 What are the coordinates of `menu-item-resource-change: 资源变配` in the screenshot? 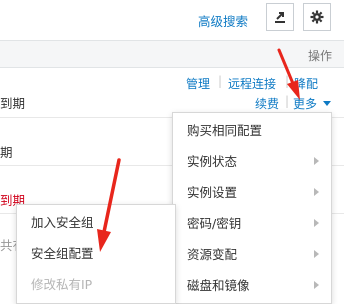 It's located at (252, 254).